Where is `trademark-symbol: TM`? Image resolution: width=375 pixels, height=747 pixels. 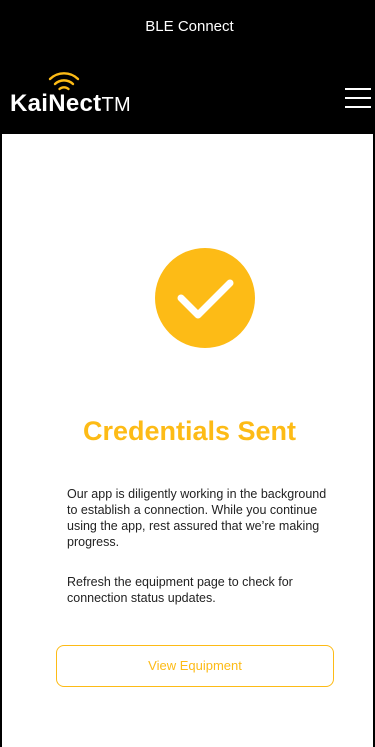
trademark-symbol: TM is located at coordinates (116, 105).